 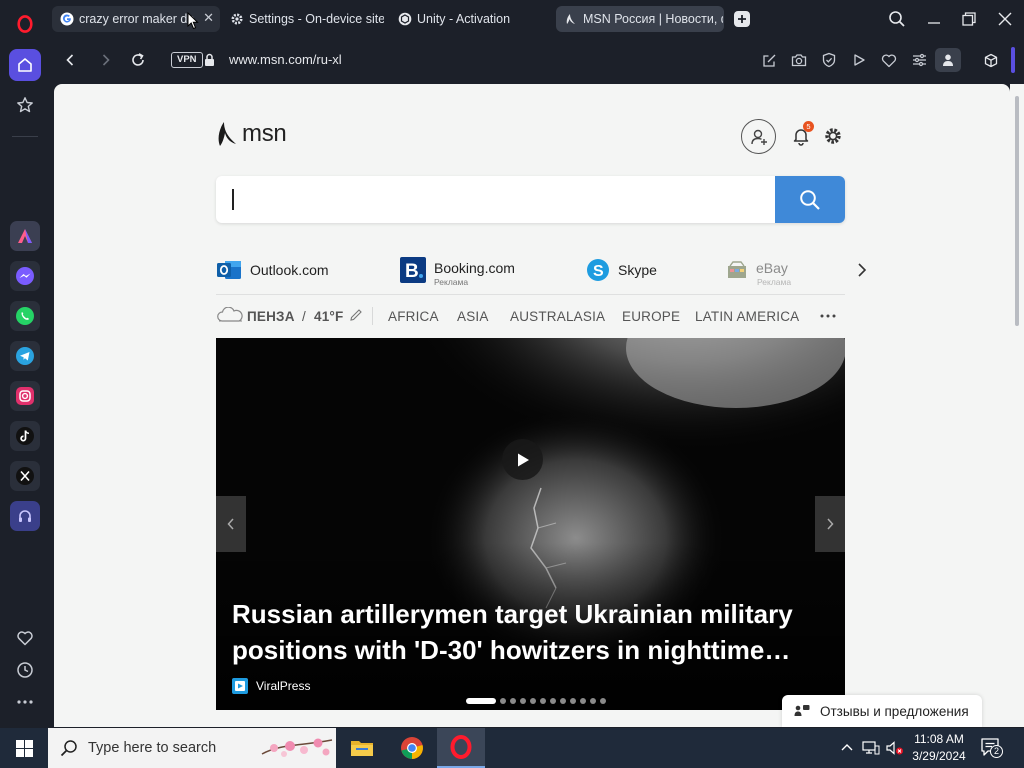 What do you see at coordinates (1017, 211) in the screenshot?
I see `scrollbar-thumb` at bounding box center [1017, 211].